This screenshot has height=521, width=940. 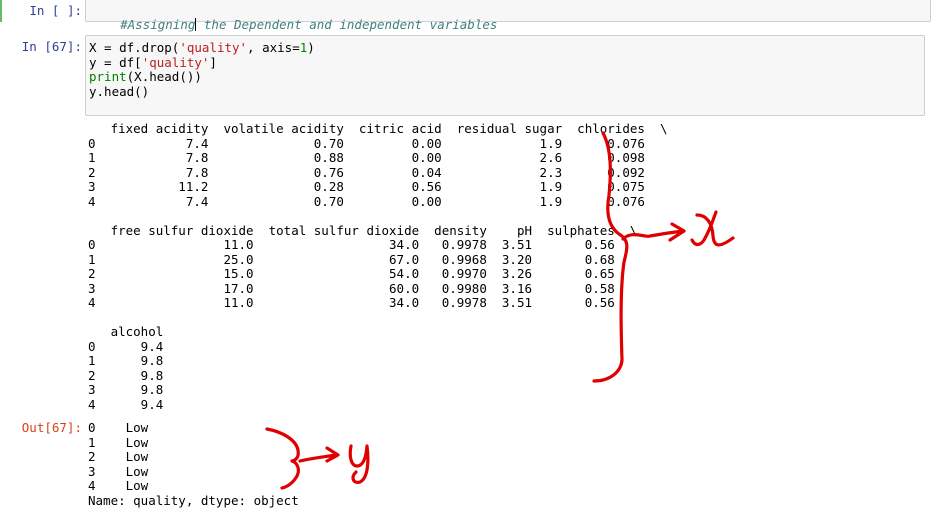 I want to click on input-prompt-1: In [ ]:, so click(x=55, y=10).